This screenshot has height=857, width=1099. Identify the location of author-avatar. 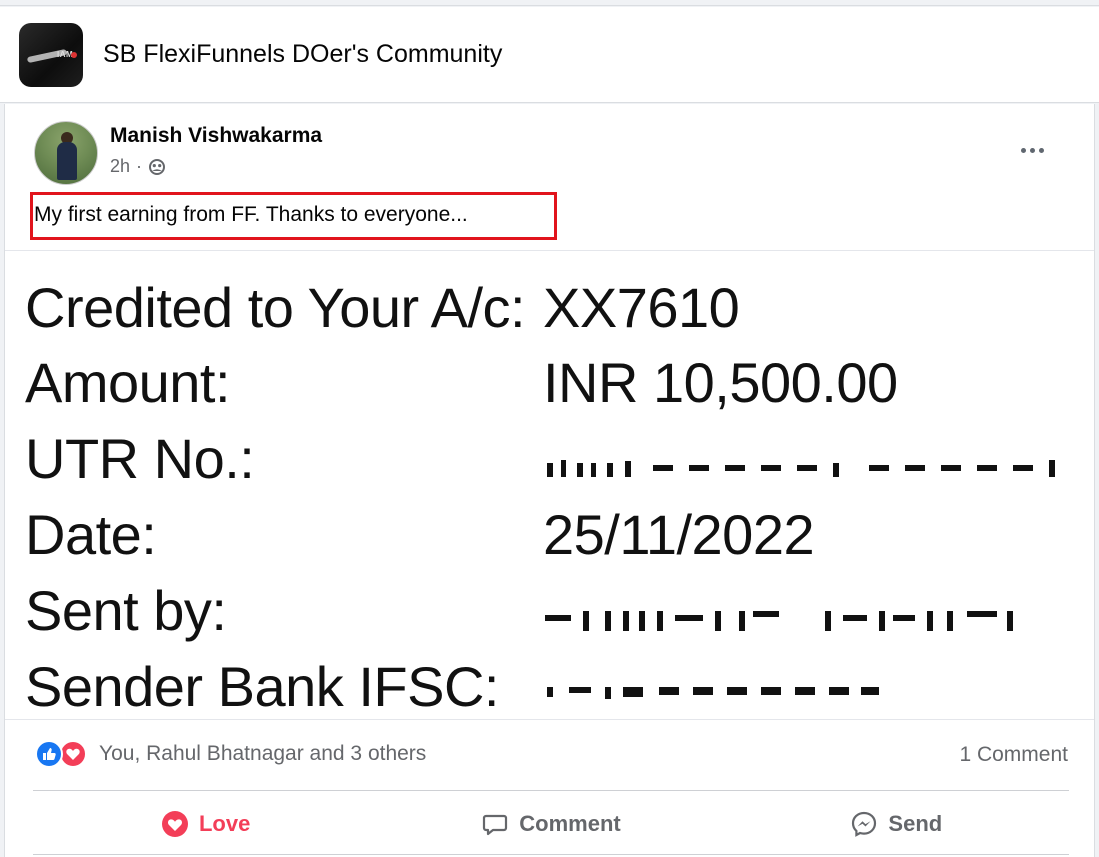
(66, 153).